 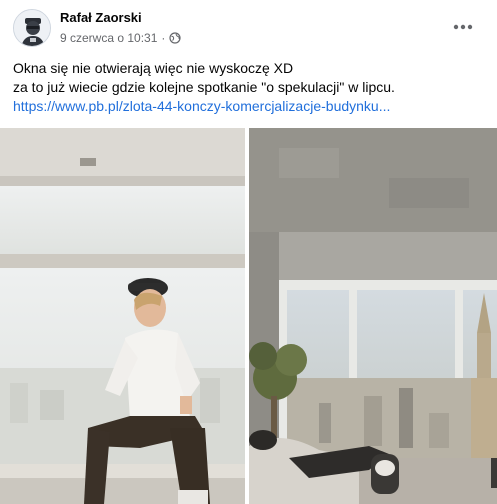 I want to click on more-options-button, so click(x=463, y=27).